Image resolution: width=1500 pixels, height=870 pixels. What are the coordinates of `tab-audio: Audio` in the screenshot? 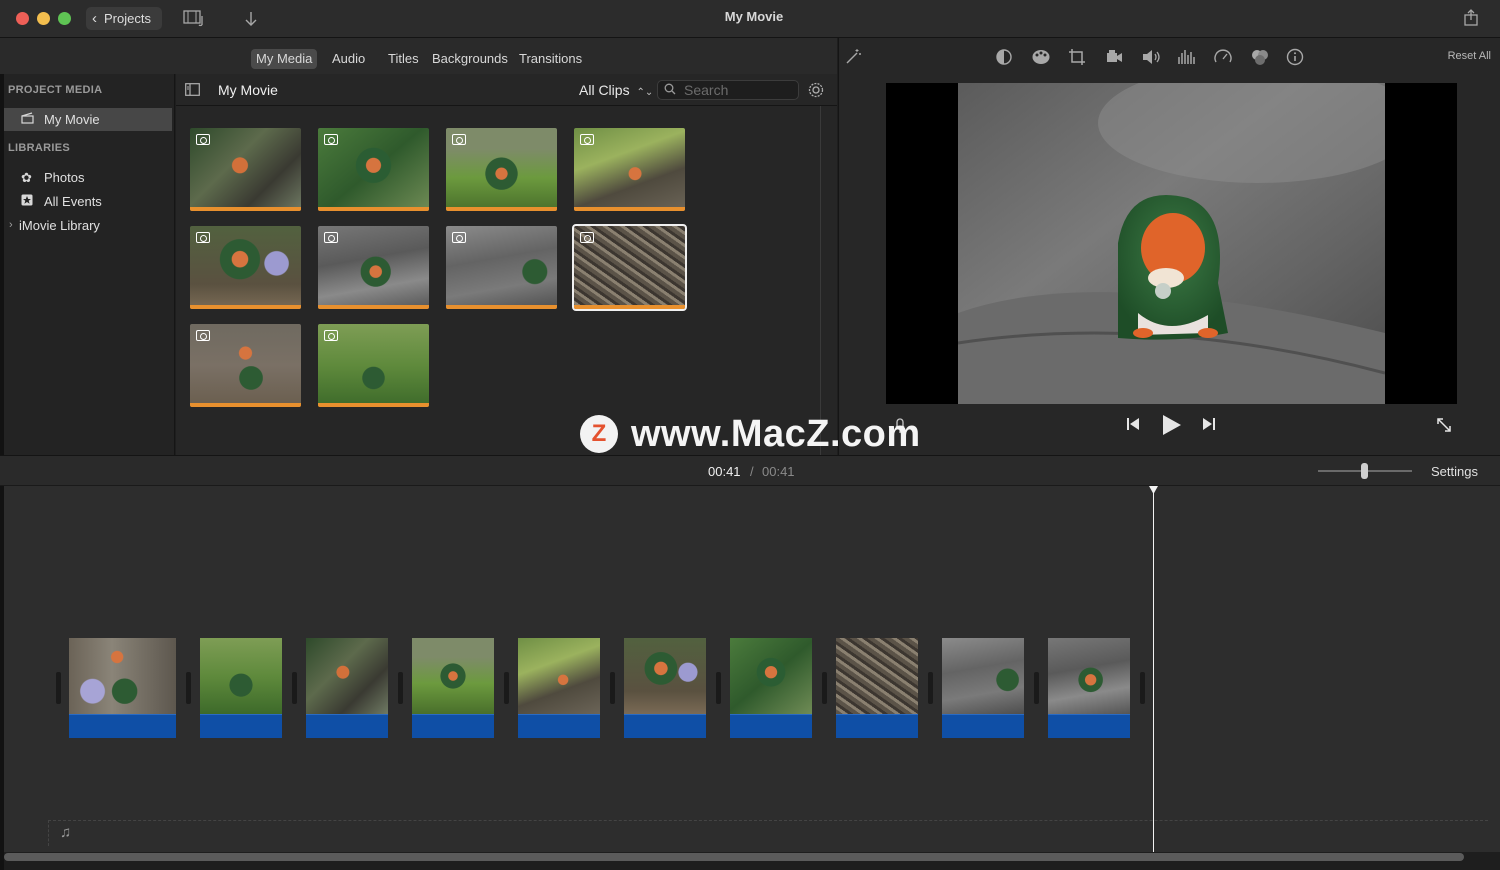 It's located at (348, 59).